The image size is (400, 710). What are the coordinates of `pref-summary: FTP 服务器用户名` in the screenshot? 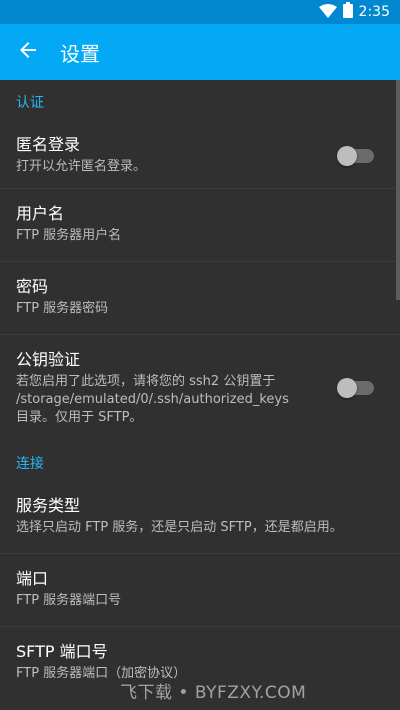 It's located at (69, 235).